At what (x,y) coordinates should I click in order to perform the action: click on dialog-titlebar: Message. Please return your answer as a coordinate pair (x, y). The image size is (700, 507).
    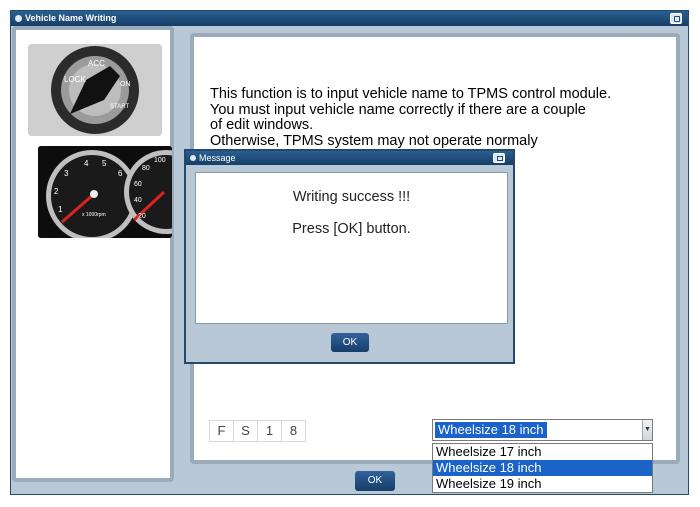
    Looking at the image, I should click on (349, 158).